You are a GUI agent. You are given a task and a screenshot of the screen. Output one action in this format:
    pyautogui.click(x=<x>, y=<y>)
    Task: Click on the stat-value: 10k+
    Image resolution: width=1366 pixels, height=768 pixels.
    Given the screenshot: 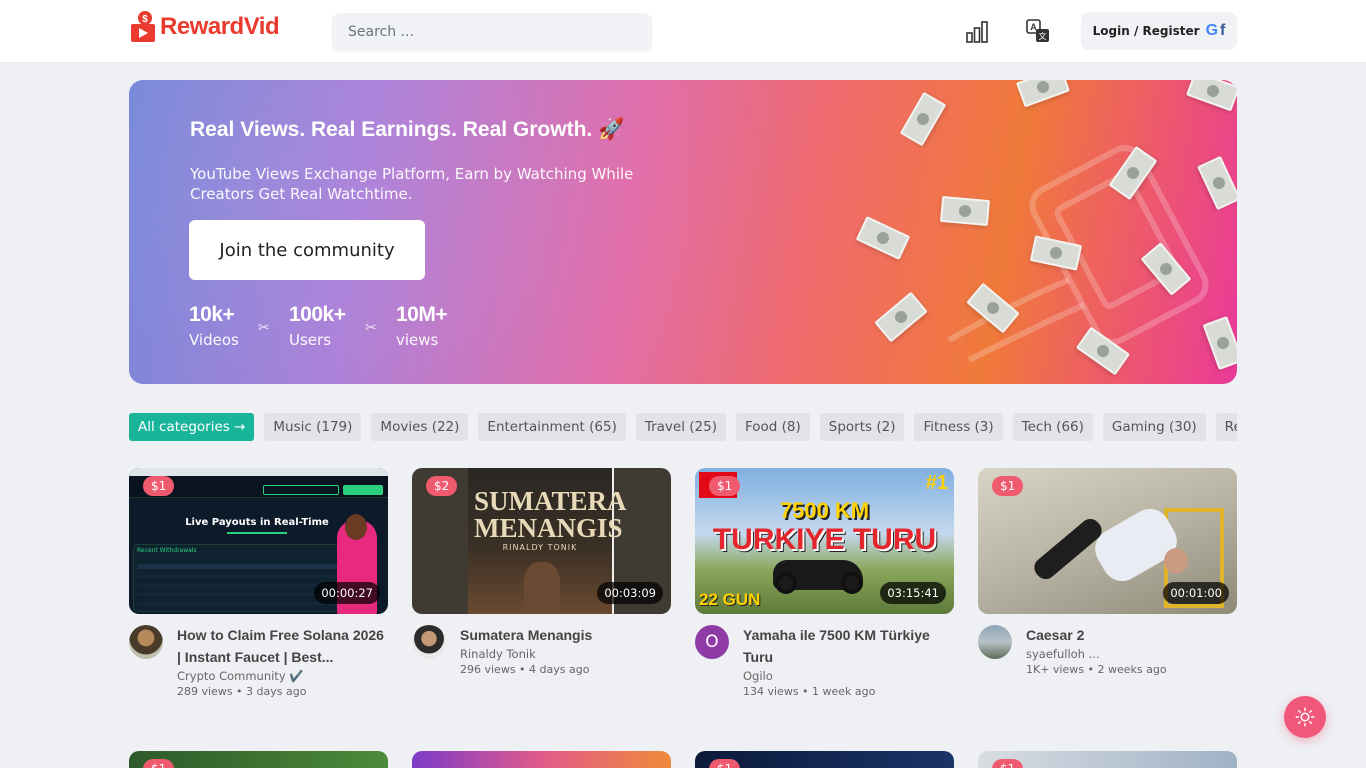 What is the action you would take?
    pyautogui.click(x=212, y=314)
    